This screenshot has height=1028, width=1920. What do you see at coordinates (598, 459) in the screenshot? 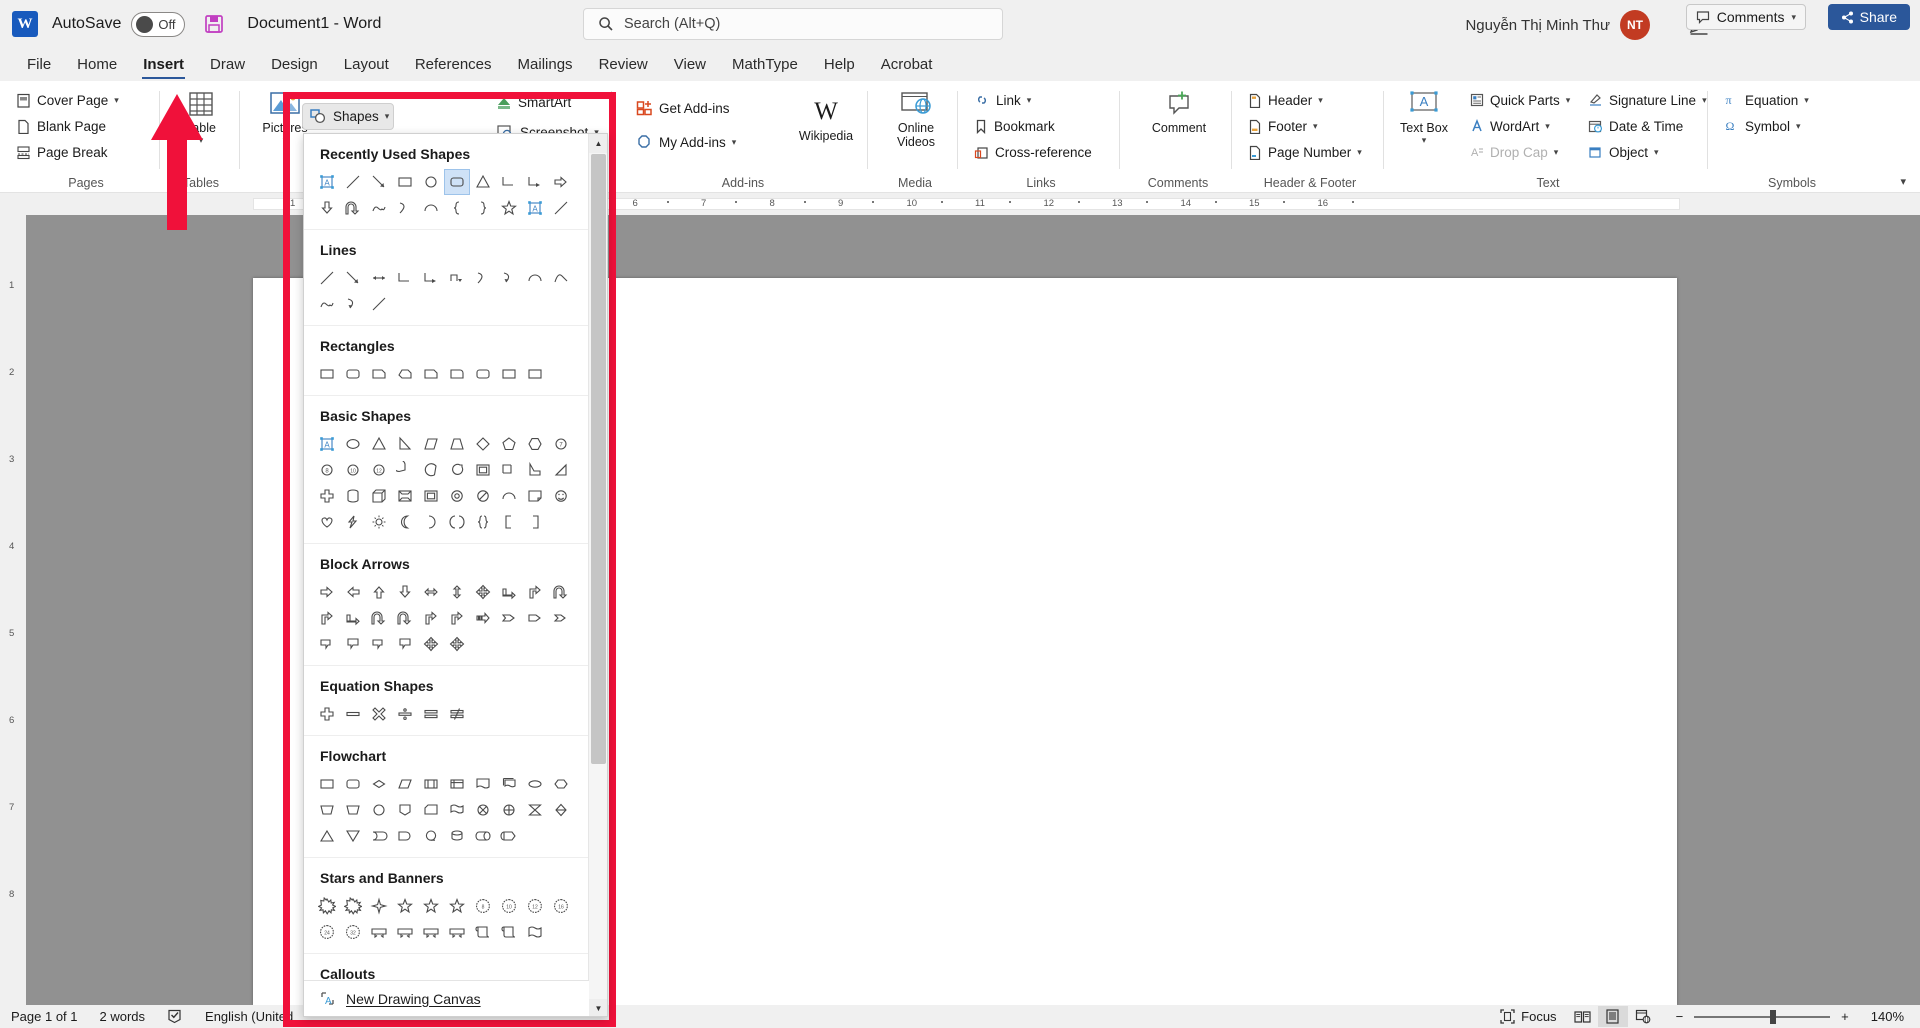
I see `scrollbar-thumb` at bounding box center [598, 459].